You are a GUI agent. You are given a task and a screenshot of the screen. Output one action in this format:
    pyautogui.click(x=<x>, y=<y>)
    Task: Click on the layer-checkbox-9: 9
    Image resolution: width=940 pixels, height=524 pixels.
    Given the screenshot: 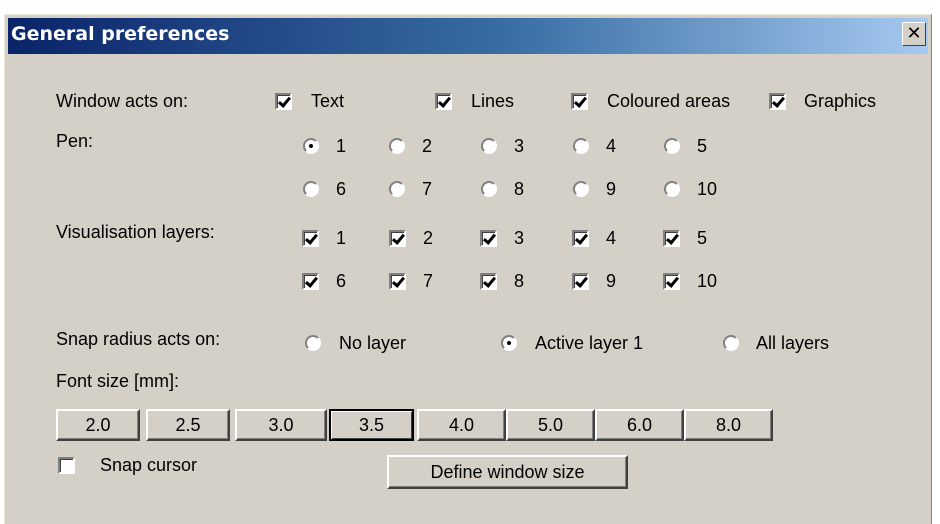 What is the action you would take?
    pyautogui.click(x=594, y=281)
    